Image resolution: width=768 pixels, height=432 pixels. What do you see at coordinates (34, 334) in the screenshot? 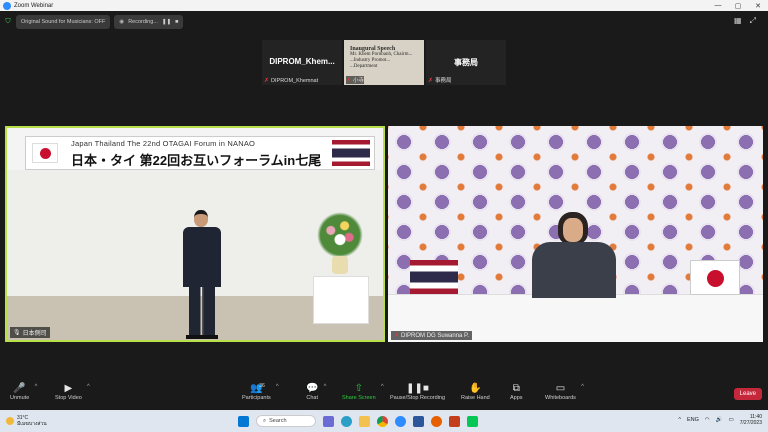
I see `participant-name: 日本側司` at bounding box center [34, 334].